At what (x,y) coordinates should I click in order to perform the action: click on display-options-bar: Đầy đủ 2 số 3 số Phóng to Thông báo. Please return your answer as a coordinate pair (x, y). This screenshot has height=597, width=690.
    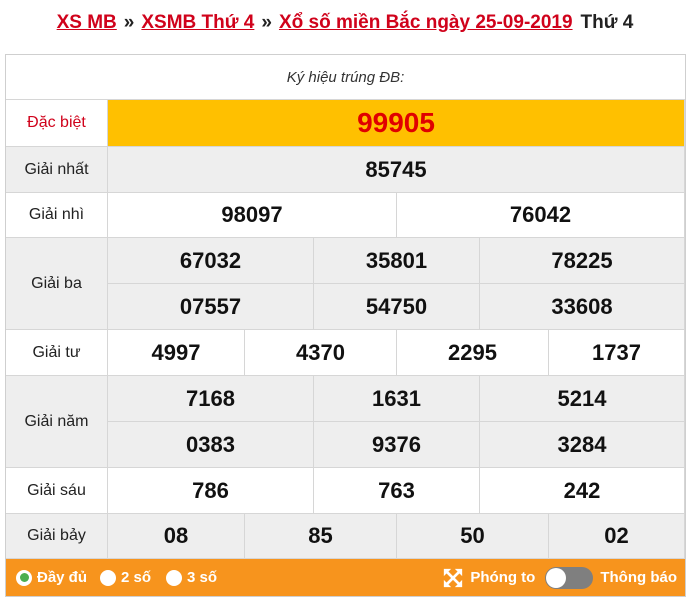
    Looking at the image, I should click on (345, 577).